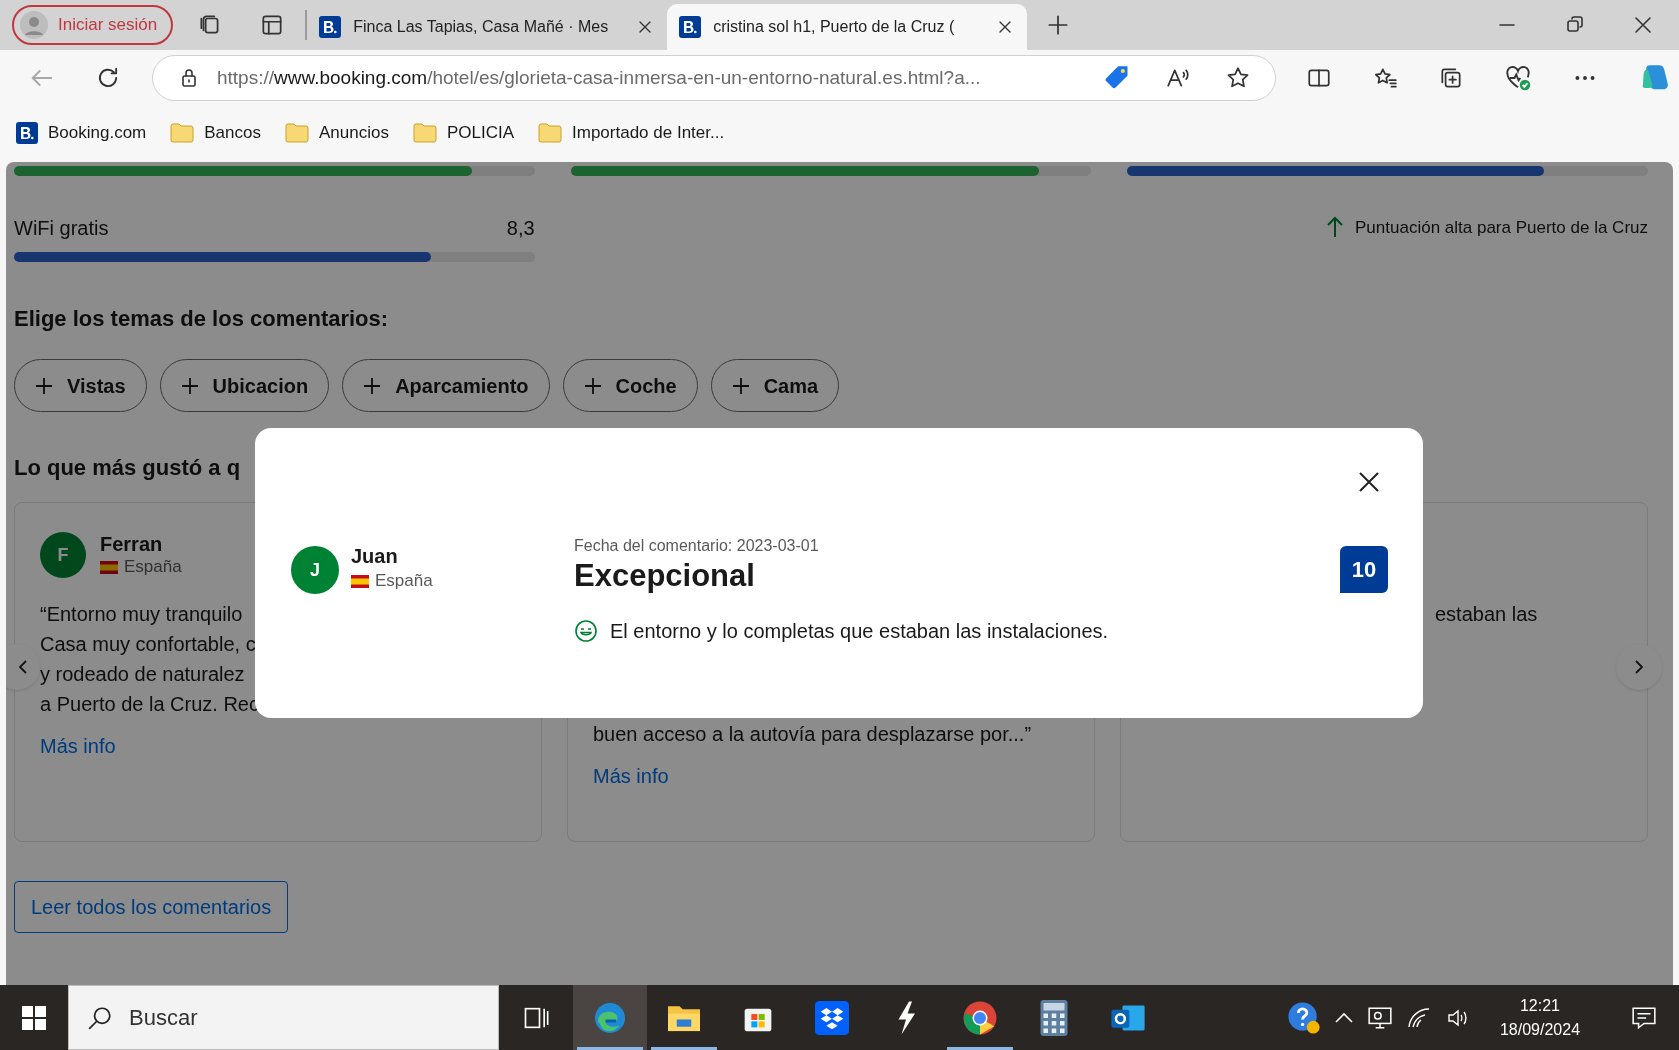  Describe the element at coordinates (832, 1017) in the screenshot. I see `dropbox-icon` at that location.